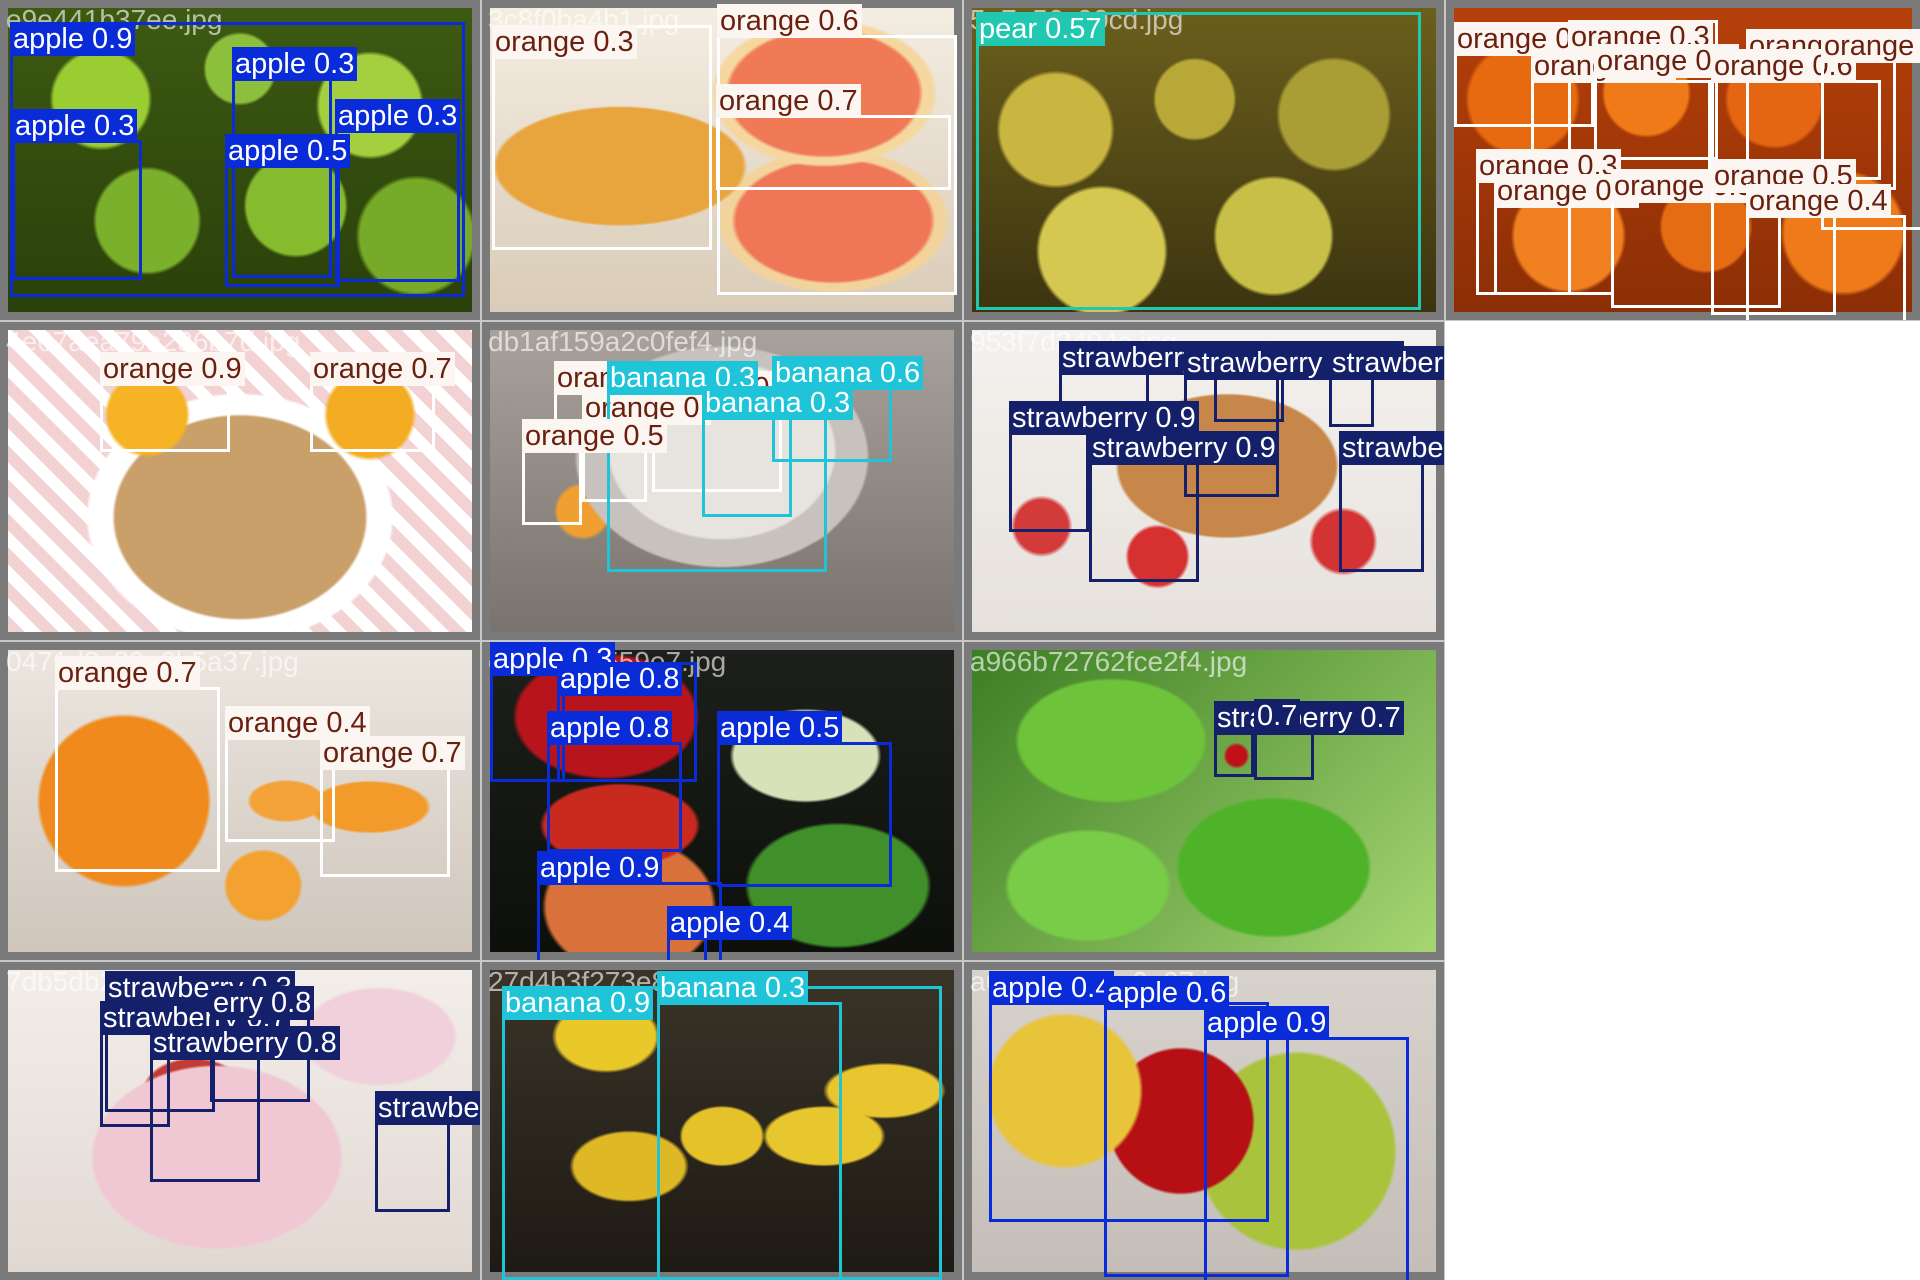  What do you see at coordinates (1198, 161) in the screenshot?
I see `detection-box-pear: pear 0.57` at bounding box center [1198, 161].